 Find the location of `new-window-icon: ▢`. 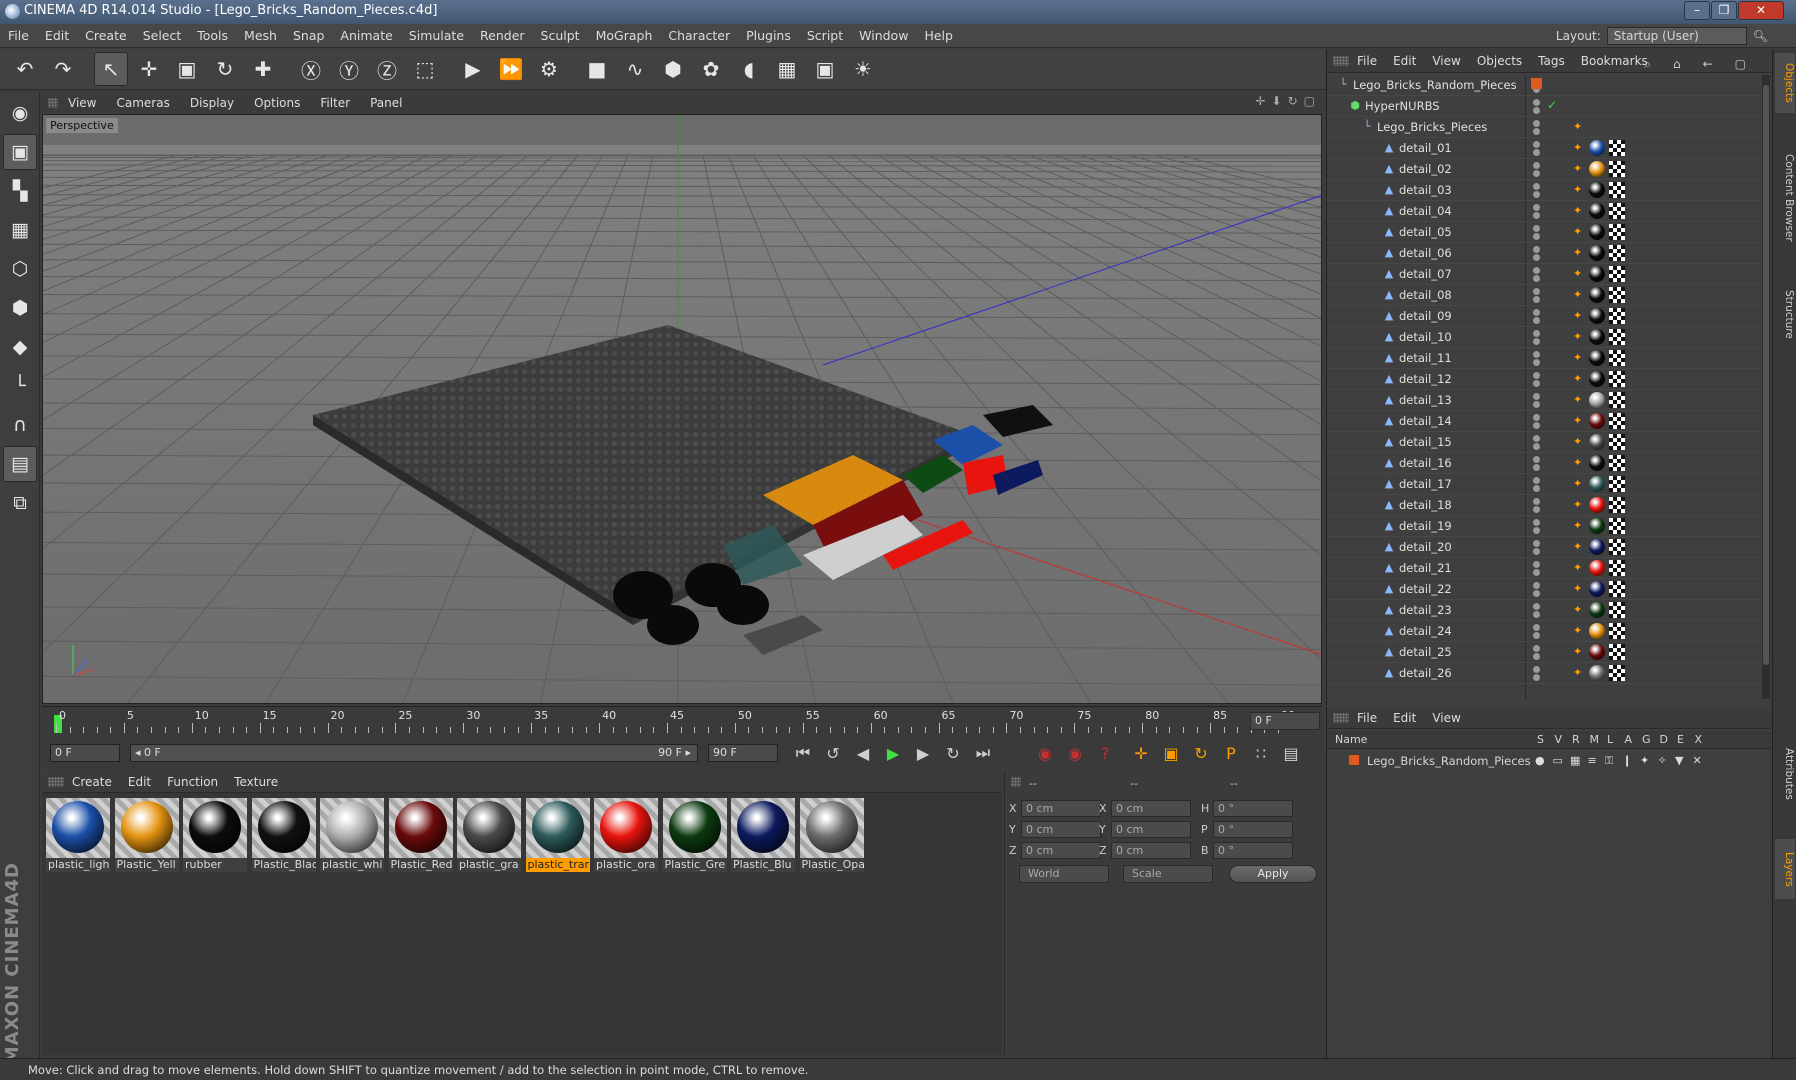

new-window-icon: ▢ is located at coordinates (1740, 64).